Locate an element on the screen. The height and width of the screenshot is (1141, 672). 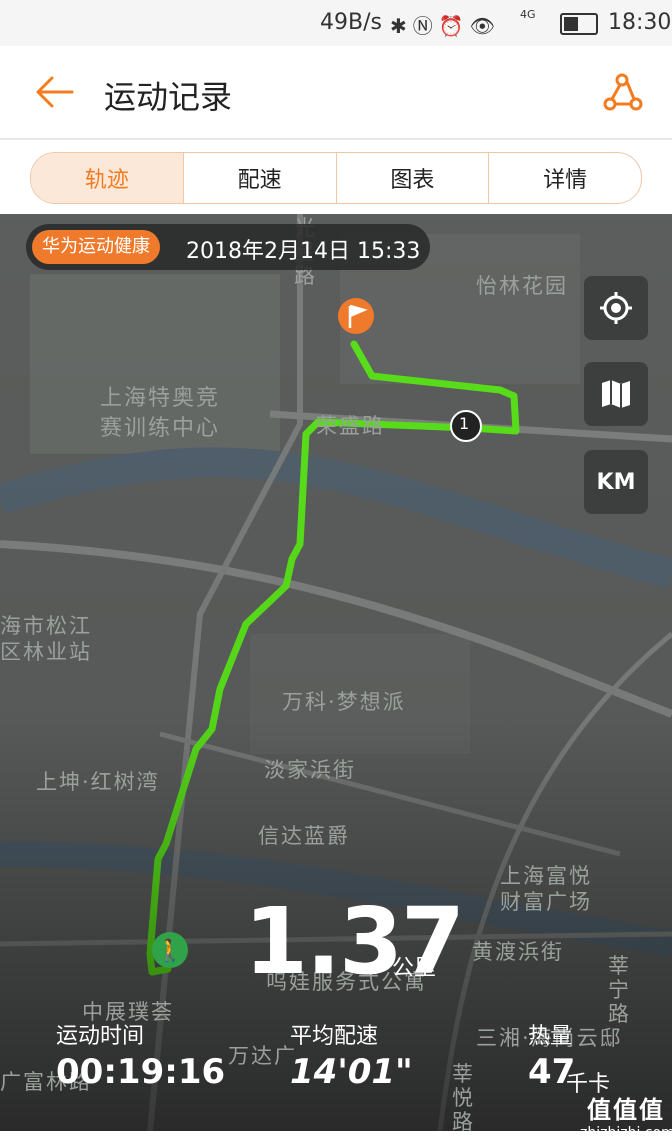
place-label: 区林业站 is located at coordinates (46, 652).